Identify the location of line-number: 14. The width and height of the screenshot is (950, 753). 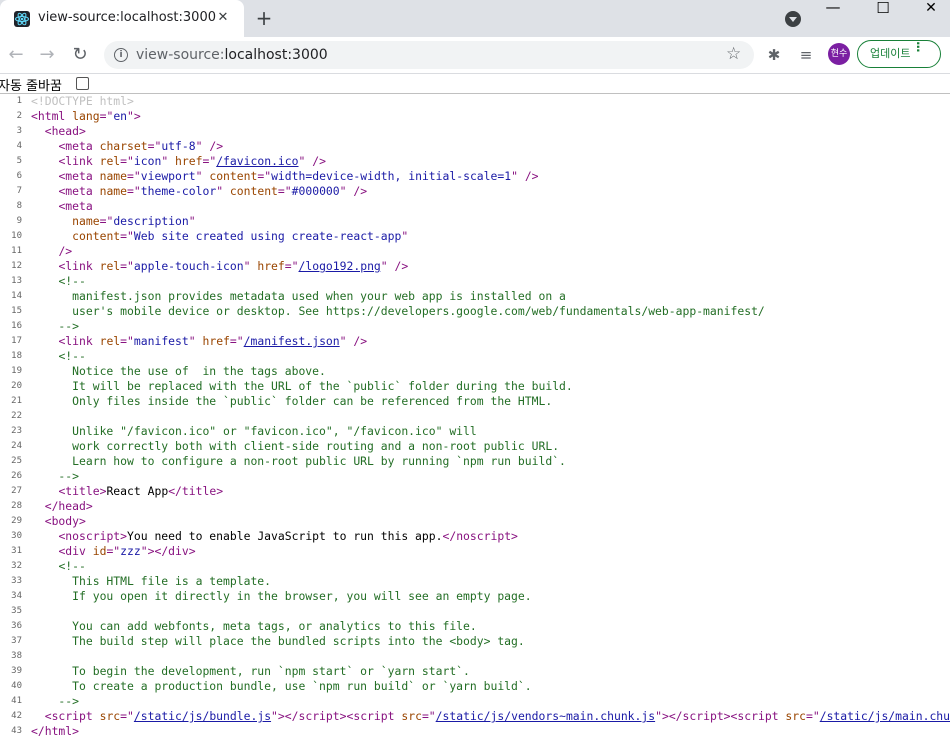
(16, 296).